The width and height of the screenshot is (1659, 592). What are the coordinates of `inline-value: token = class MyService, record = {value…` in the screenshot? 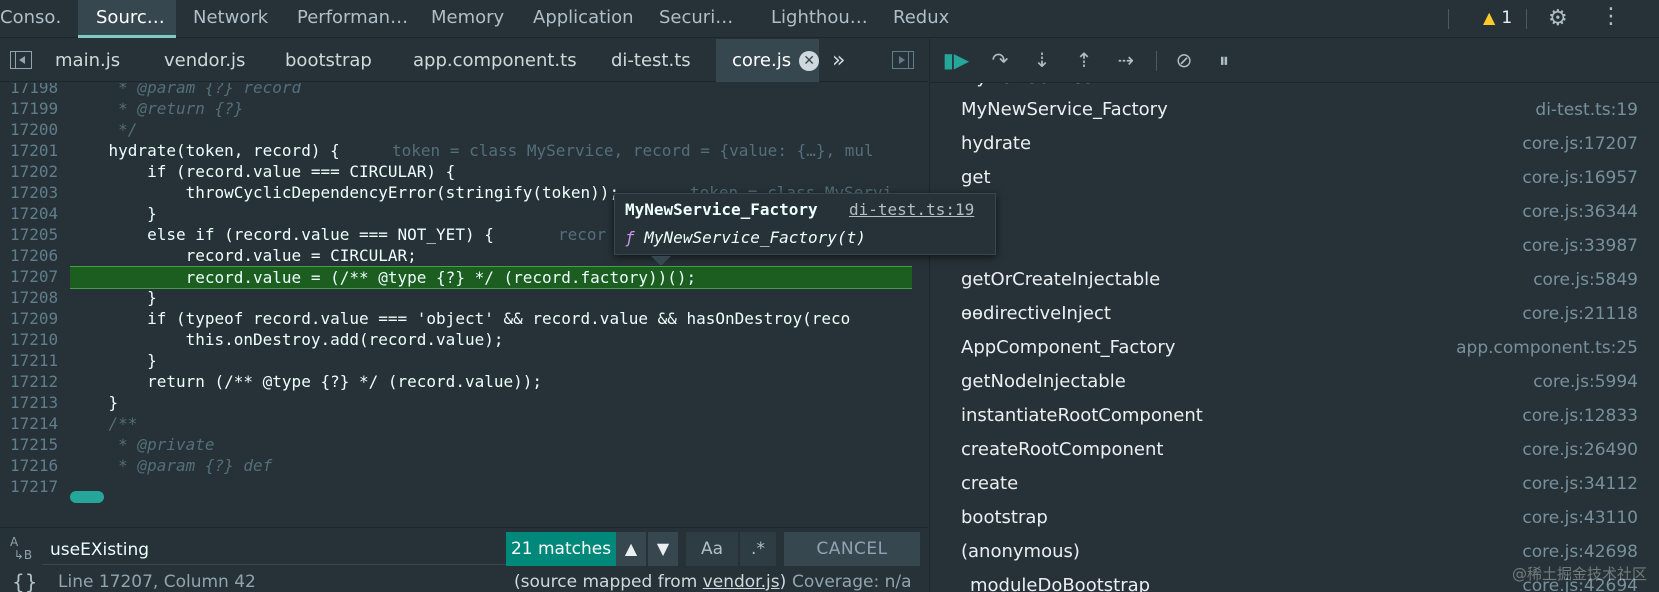 It's located at (633, 150).